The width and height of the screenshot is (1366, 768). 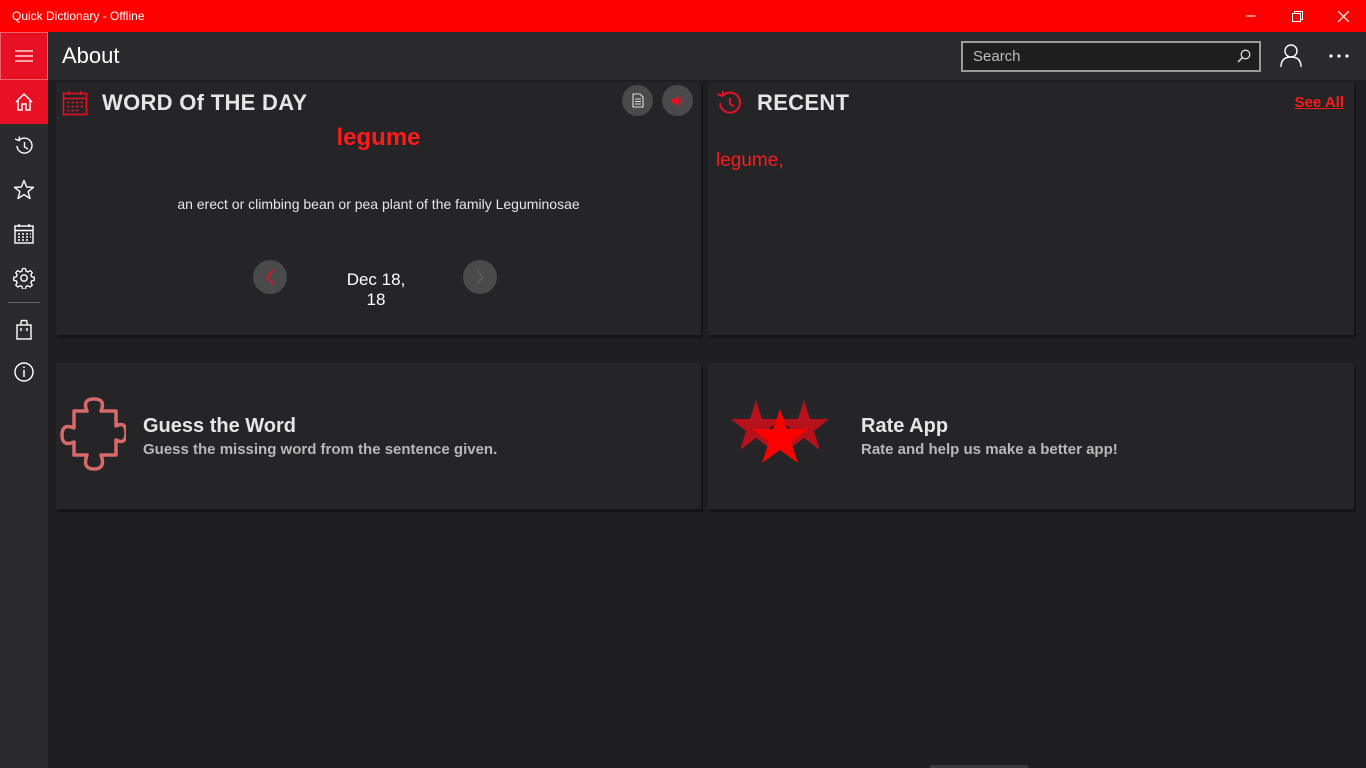 I want to click on nav-item-favorites, so click(x=24, y=190).